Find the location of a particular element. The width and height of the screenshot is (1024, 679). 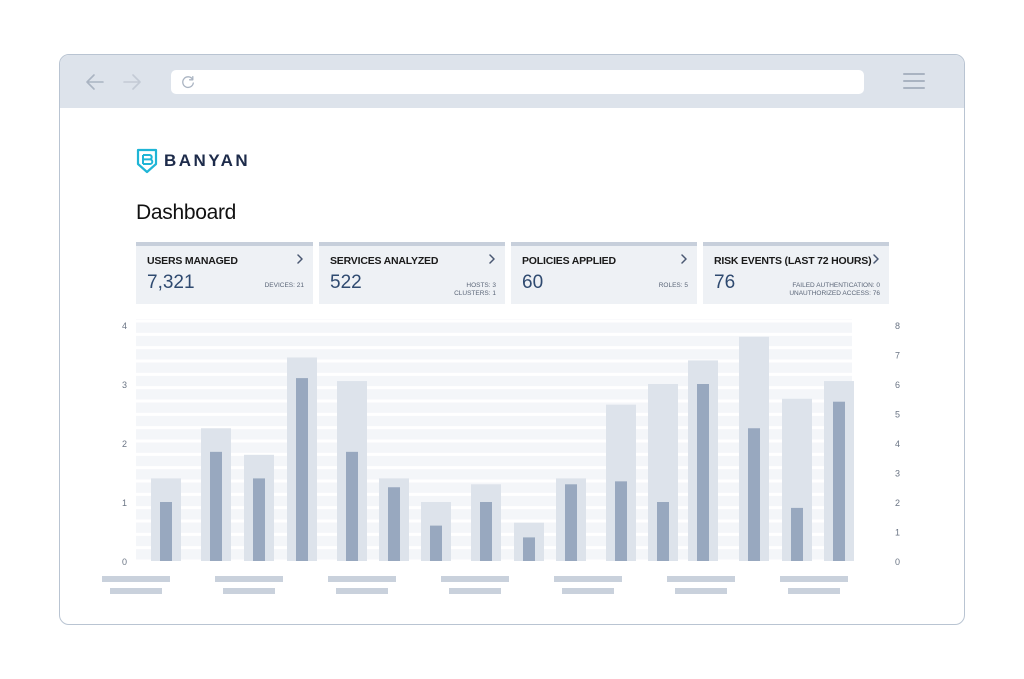

right-axis-tick-label: 6 is located at coordinates (897, 385).